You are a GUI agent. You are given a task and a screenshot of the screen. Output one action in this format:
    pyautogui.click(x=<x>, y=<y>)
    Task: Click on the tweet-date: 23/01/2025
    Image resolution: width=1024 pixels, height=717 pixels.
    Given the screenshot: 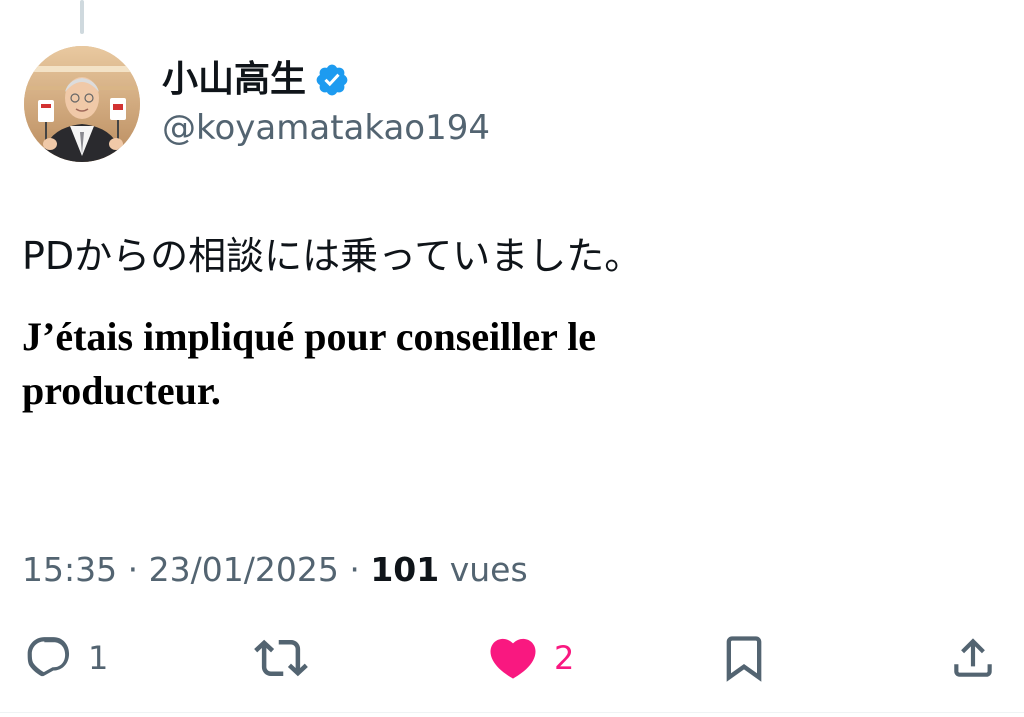 What is the action you would take?
    pyautogui.click(x=244, y=569)
    